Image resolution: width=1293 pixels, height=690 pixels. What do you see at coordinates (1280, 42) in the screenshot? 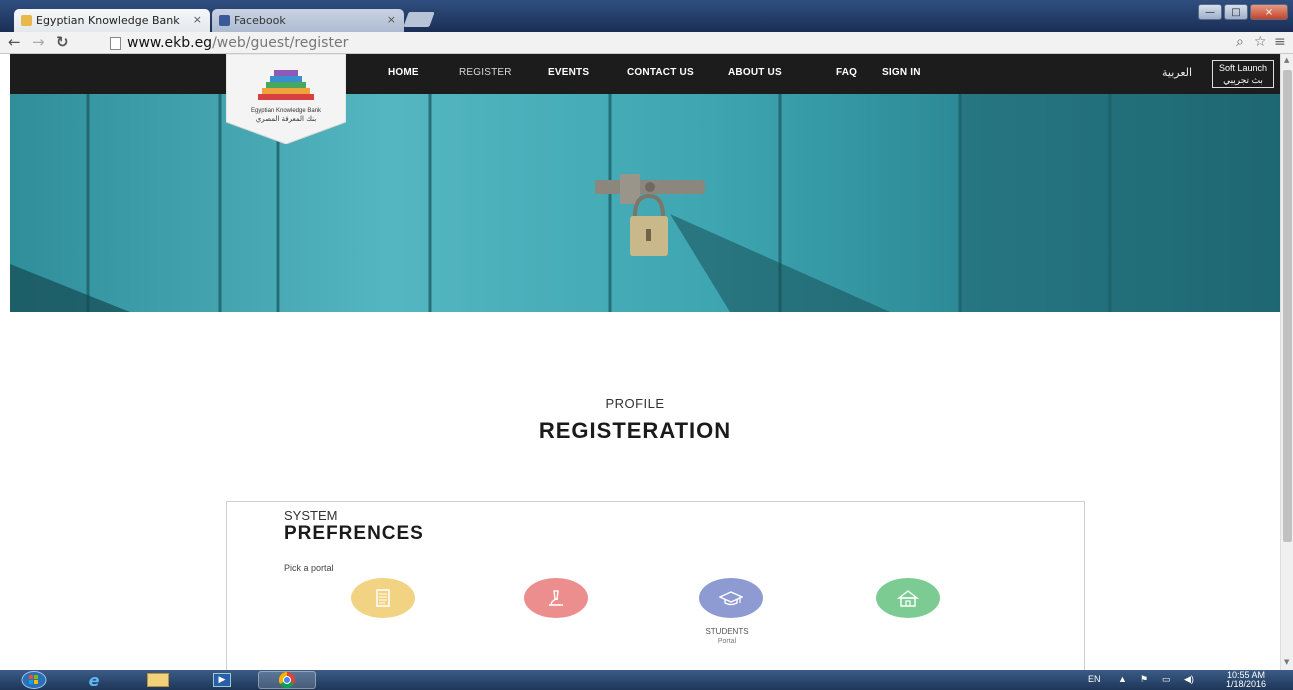
I see `menu-icon: ≡` at bounding box center [1280, 42].